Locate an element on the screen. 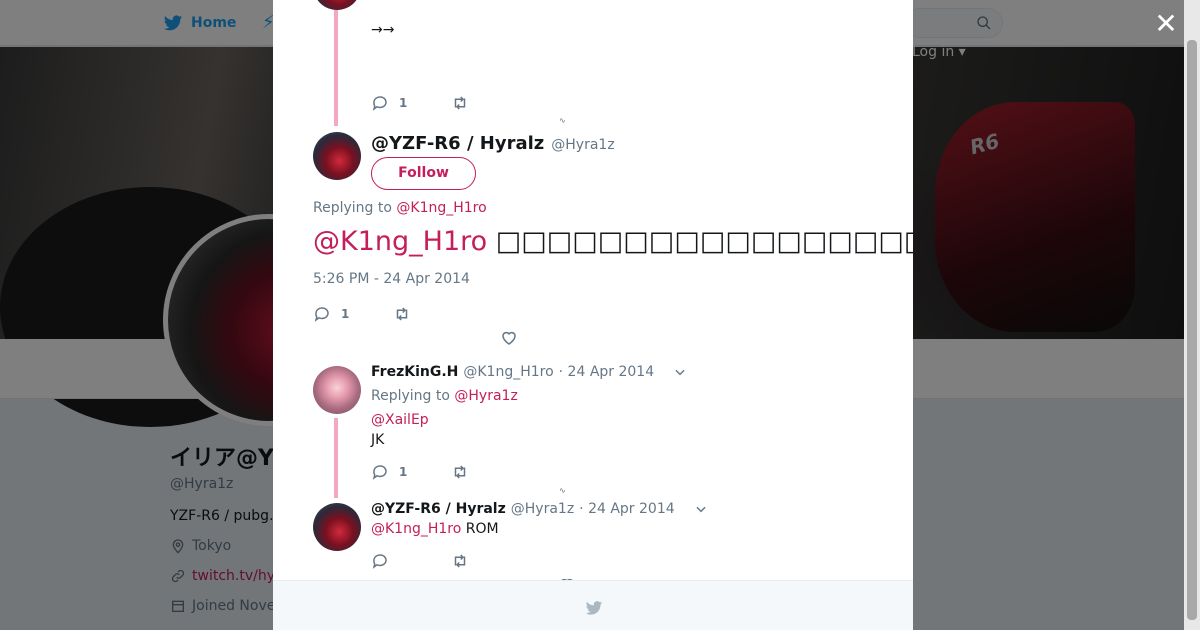 Image resolution: width=1200 pixels, height=630 pixels. main-tweet-replying: Replying to @K1ng_H1ro is located at coordinates (400, 208).